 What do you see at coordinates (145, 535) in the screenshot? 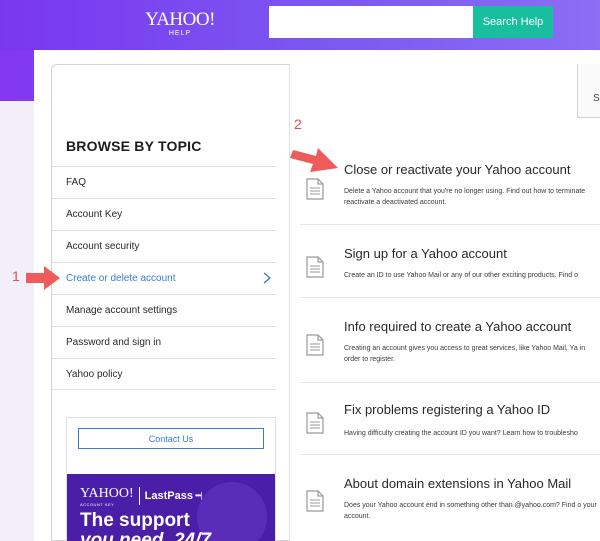
I see `ad-headline-line2: you need, 24/7` at bounding box center [145, 535].